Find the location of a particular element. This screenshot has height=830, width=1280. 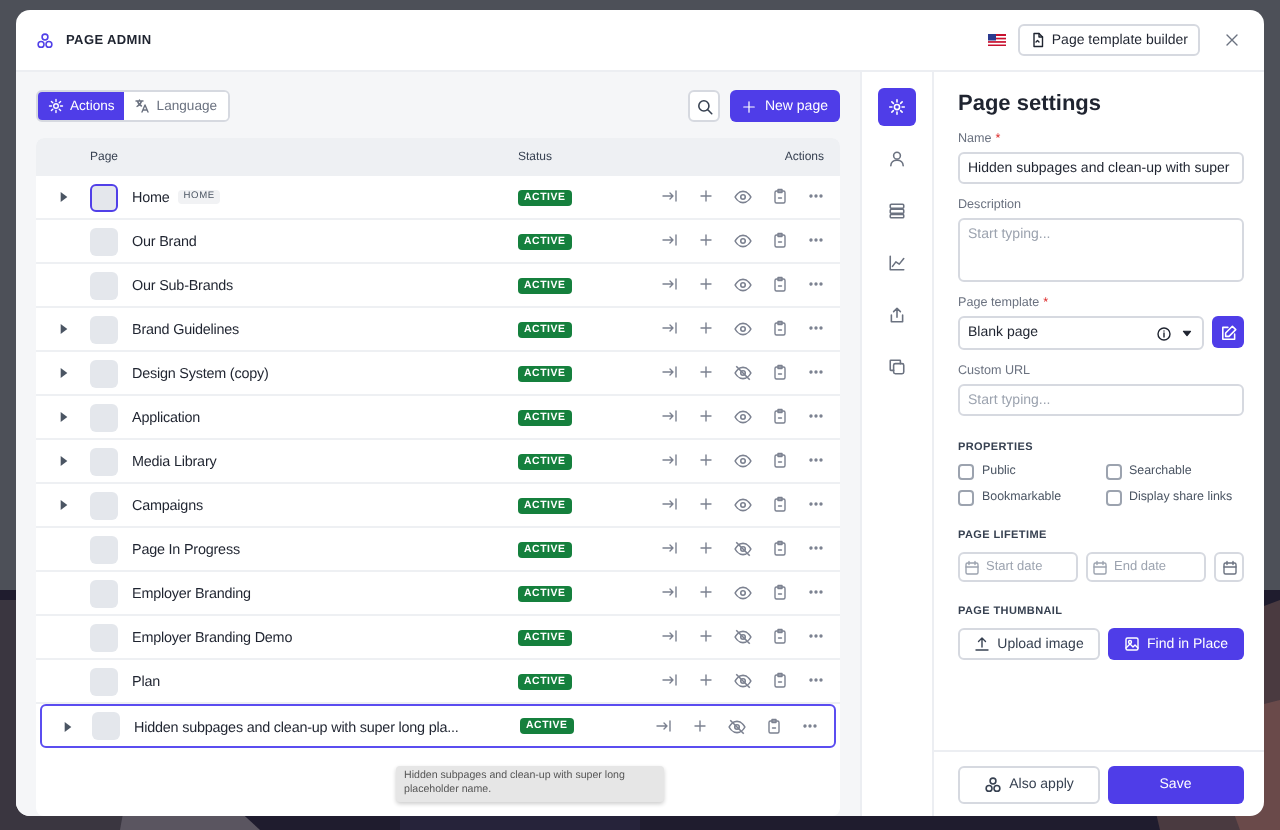

edit-button is located at coordinates (1228, 332).